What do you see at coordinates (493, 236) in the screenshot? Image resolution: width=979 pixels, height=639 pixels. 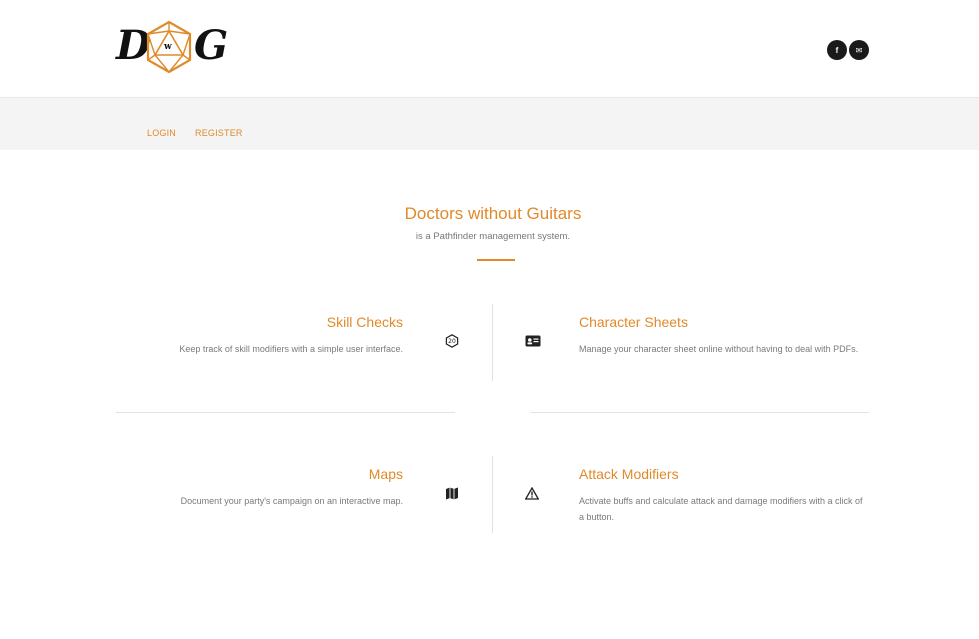 I see `page-subtitle: is a Pathfinder management system.` at bounding box center [493, 236].